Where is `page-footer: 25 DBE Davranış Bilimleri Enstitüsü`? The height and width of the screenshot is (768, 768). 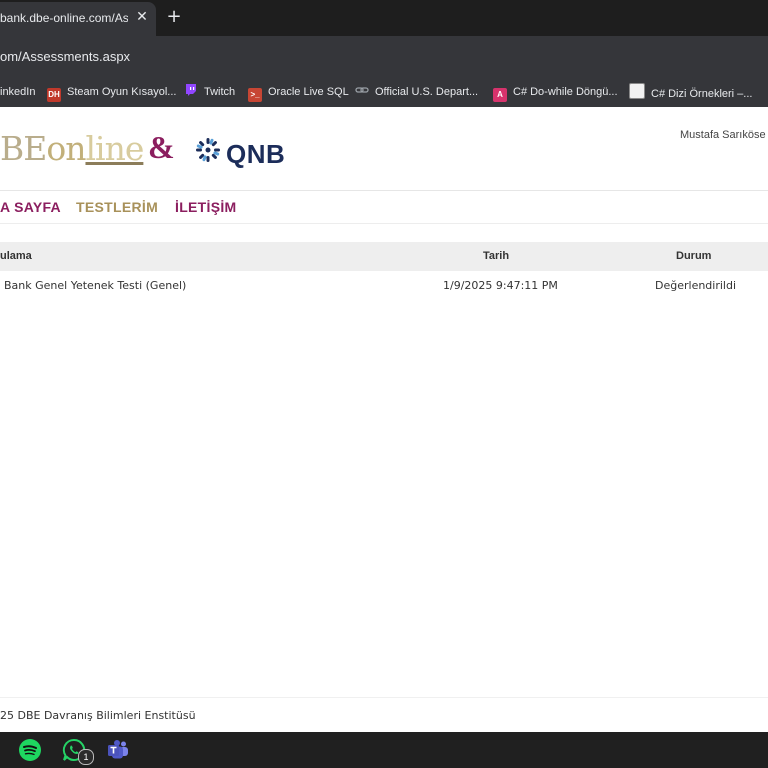 page-footer: 25 DBE Davranış Bilimleri Enstitüsü is located at coordinates (384, 715).